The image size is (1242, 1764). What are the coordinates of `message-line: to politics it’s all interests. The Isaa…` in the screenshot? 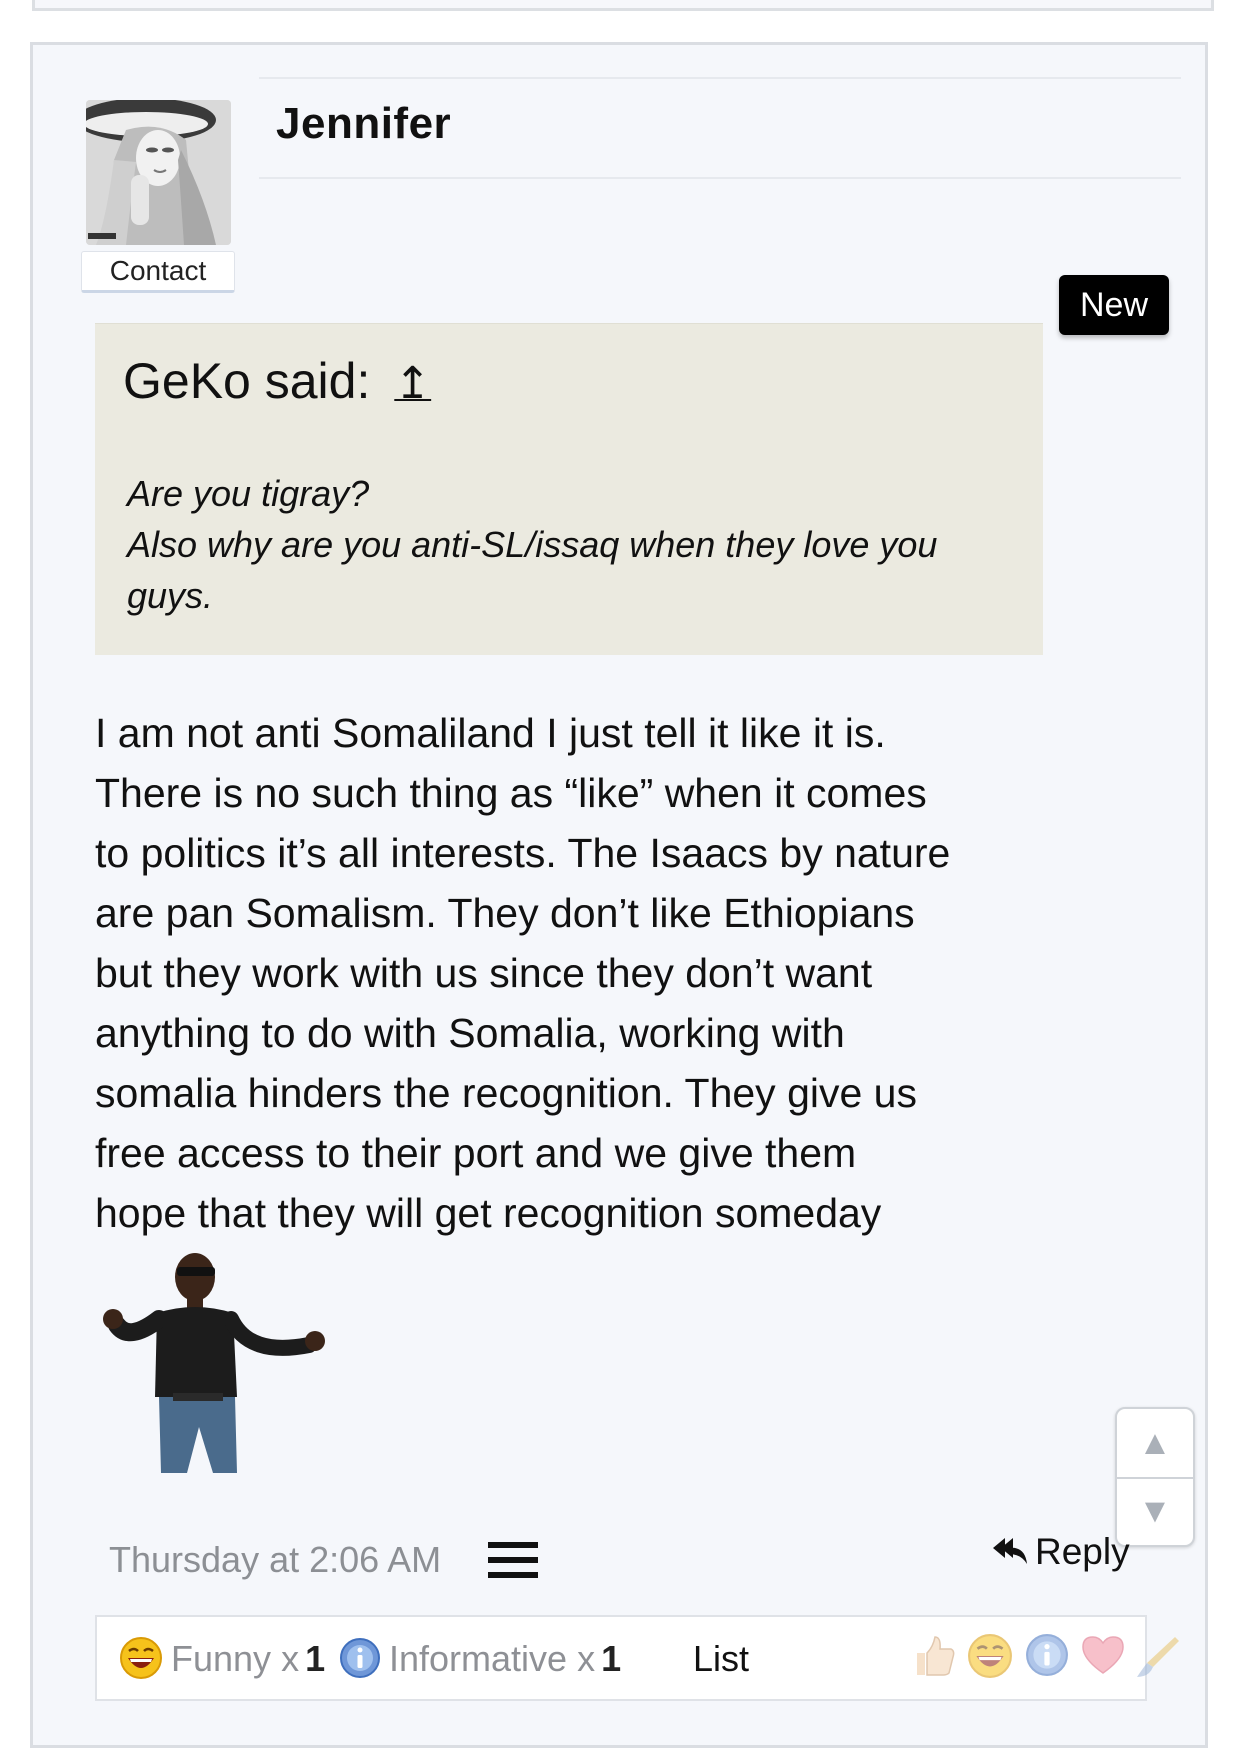 It's located at (523, 853).